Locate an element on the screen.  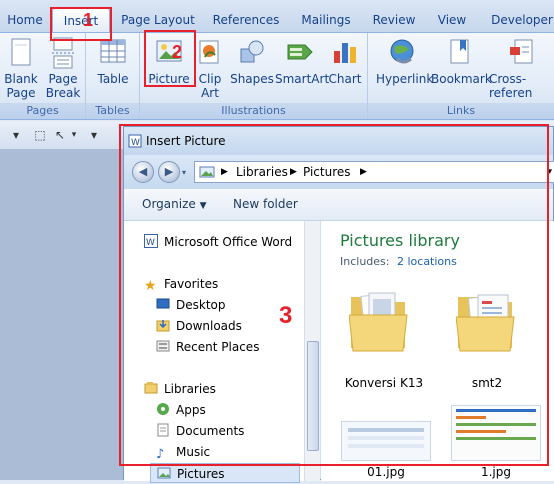
hyperlink-button: Hyperlink is located at coordinates (404, 61).